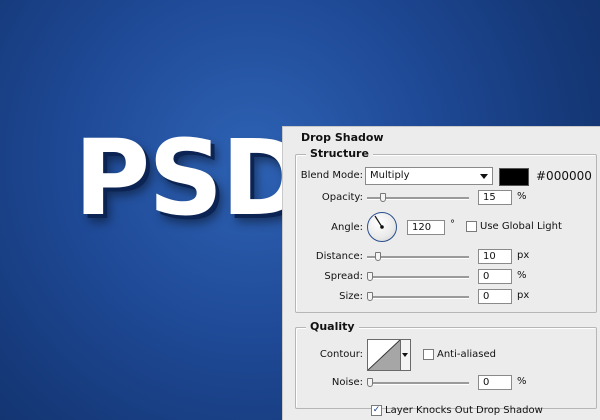  I want to click on noise-slider-thumb, so click(370, 382).